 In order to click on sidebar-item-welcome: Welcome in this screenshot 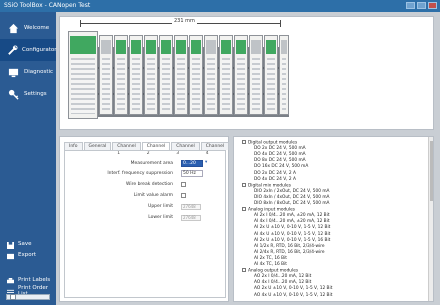, I will do `click(28, 28)`.